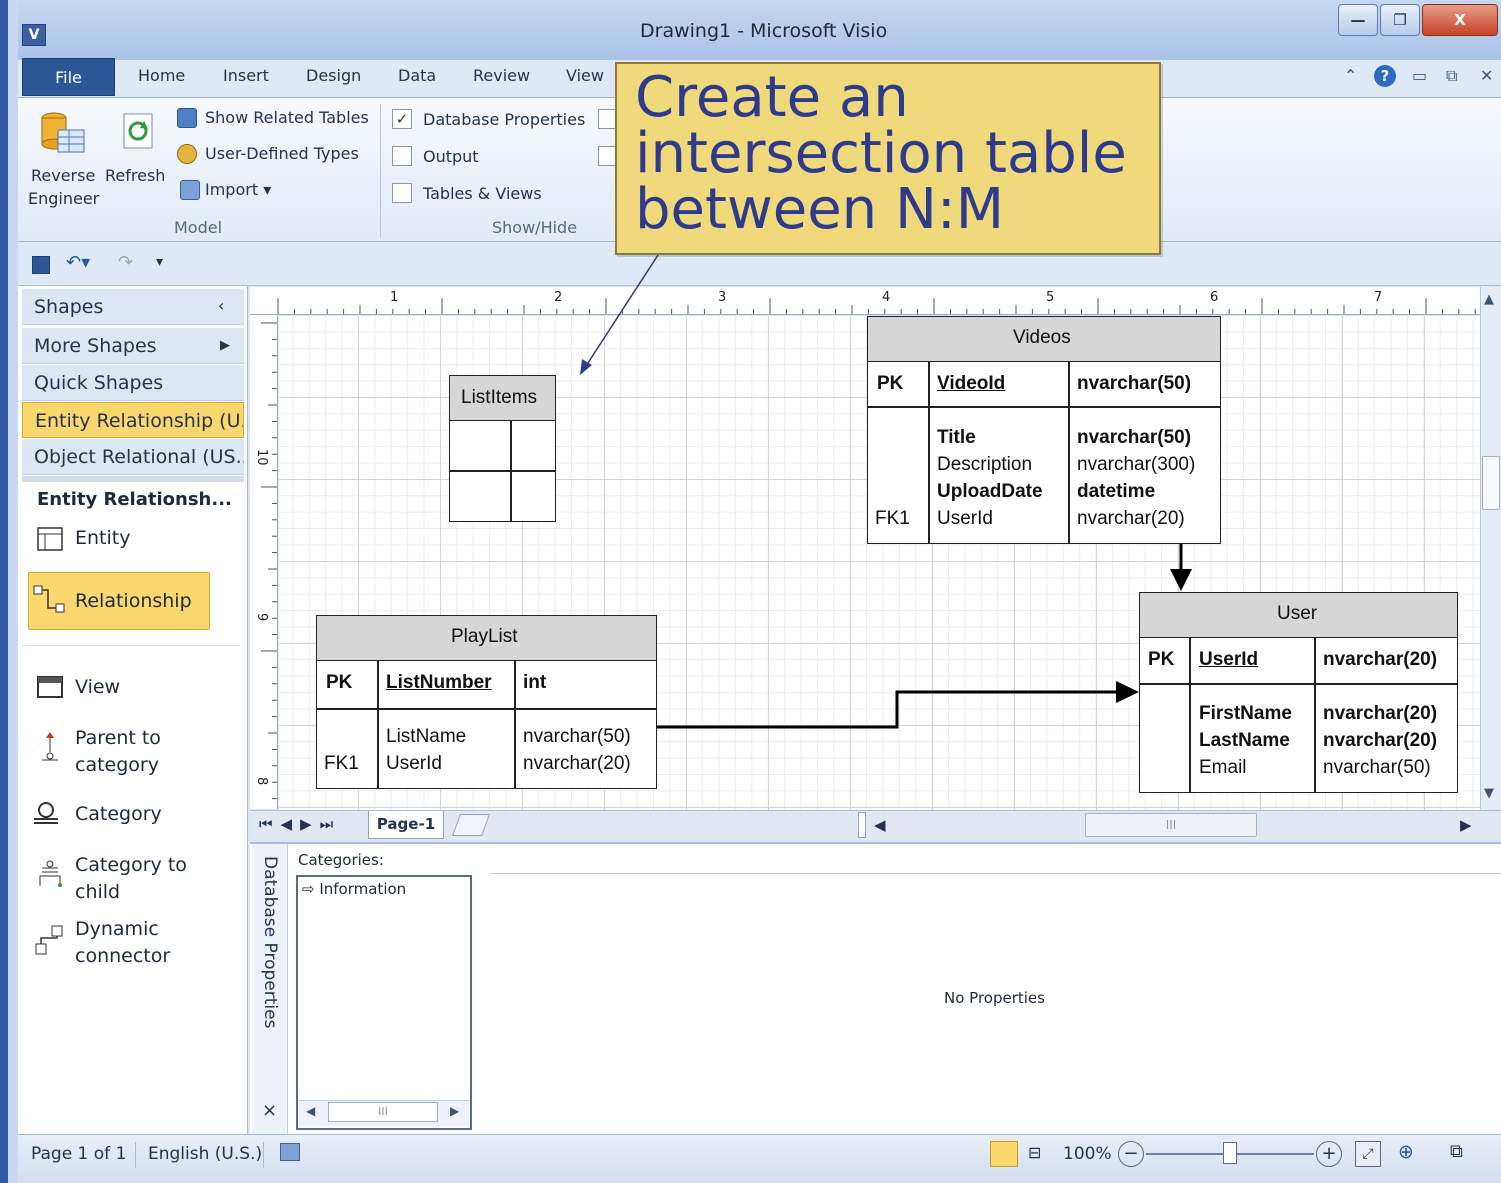  Describe the element at coordinates (402, 156) in the screenshot. I see `output-checkbox` at that location.